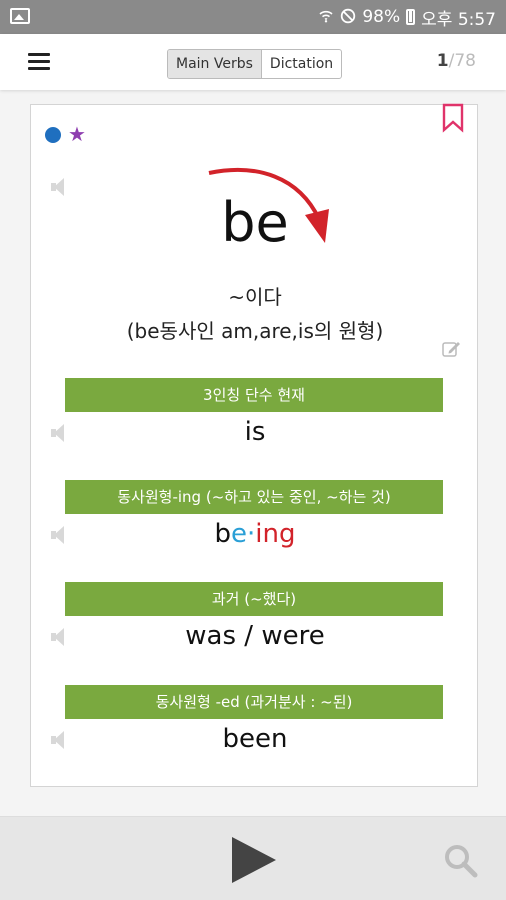  I want to click on meaning-line-1: ~이다, so click(255, 297).